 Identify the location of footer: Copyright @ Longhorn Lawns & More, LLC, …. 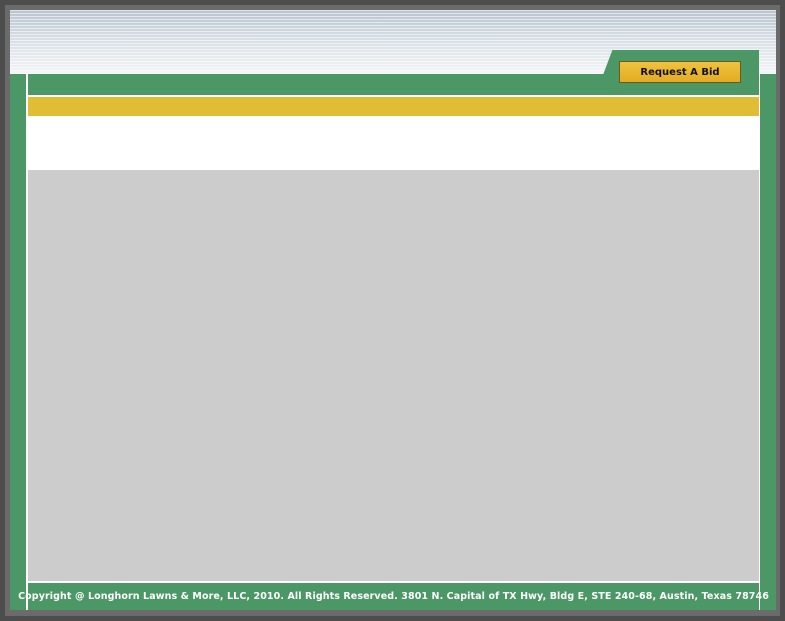
(393, 596).